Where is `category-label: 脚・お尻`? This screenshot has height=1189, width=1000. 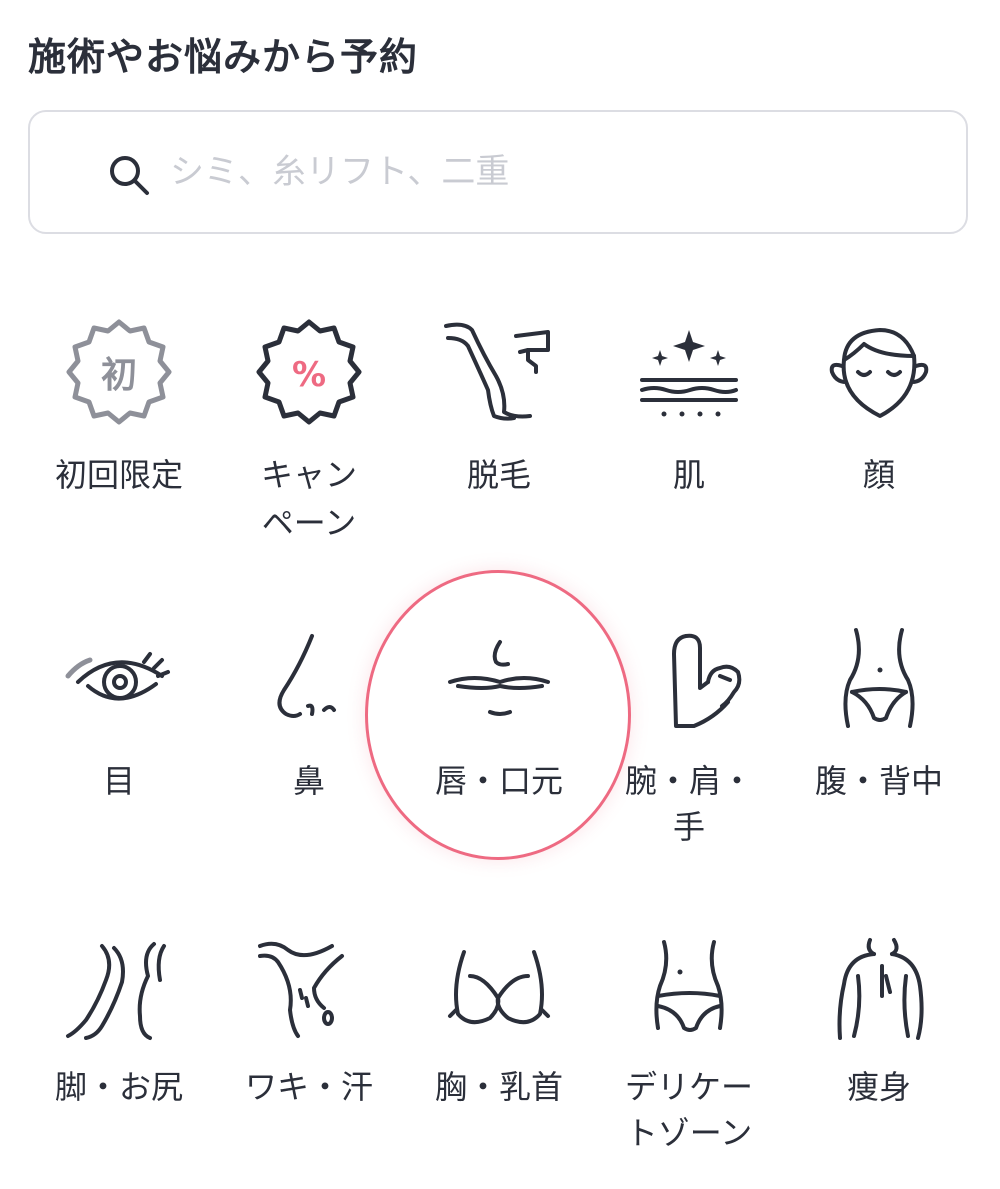 category-label: 脚・お尻 is located at coordinates (118, 1087).